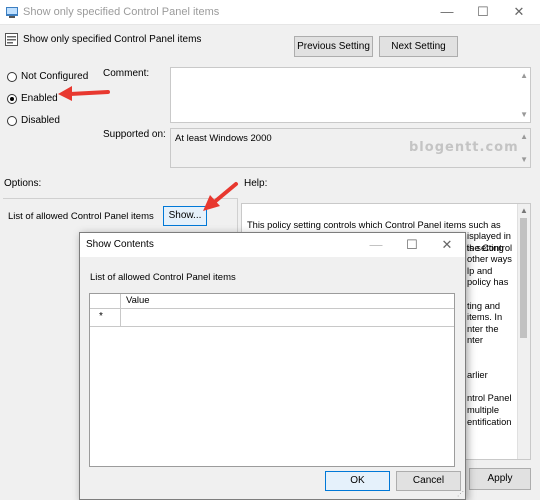  Describe the element at coordinates (376, 245) in the screenshot. I see `dialog-minimize-button: —` at that location.